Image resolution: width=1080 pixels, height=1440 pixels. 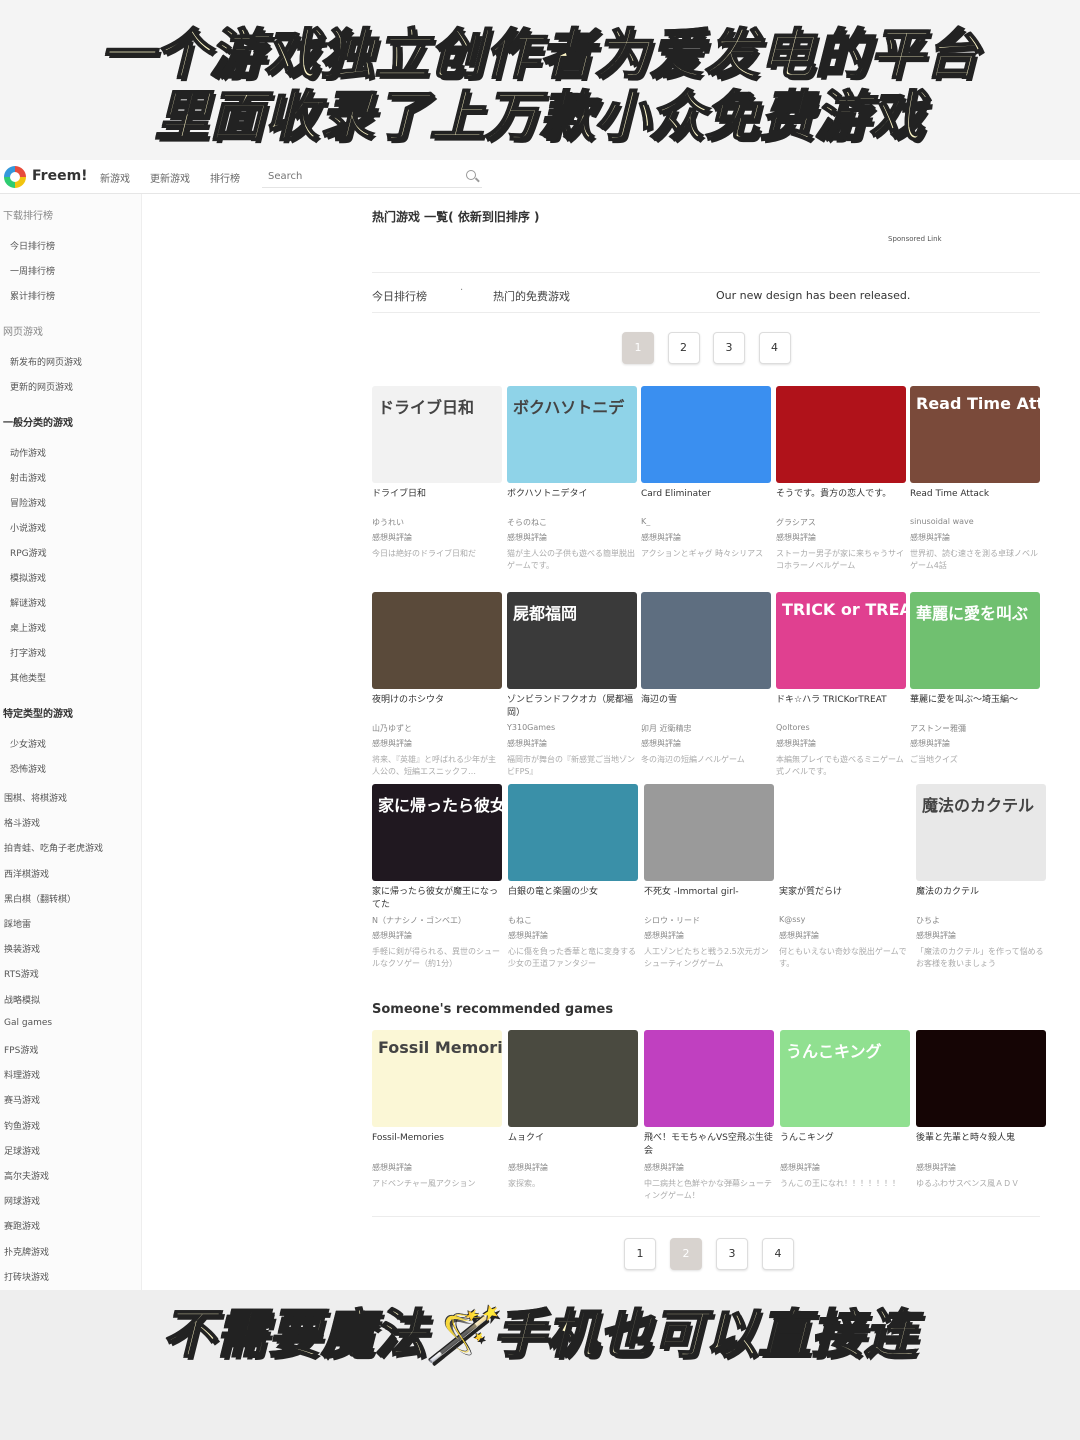 I want to click on sidebar-item: 格斗游戏, so click(x=22, y=822).